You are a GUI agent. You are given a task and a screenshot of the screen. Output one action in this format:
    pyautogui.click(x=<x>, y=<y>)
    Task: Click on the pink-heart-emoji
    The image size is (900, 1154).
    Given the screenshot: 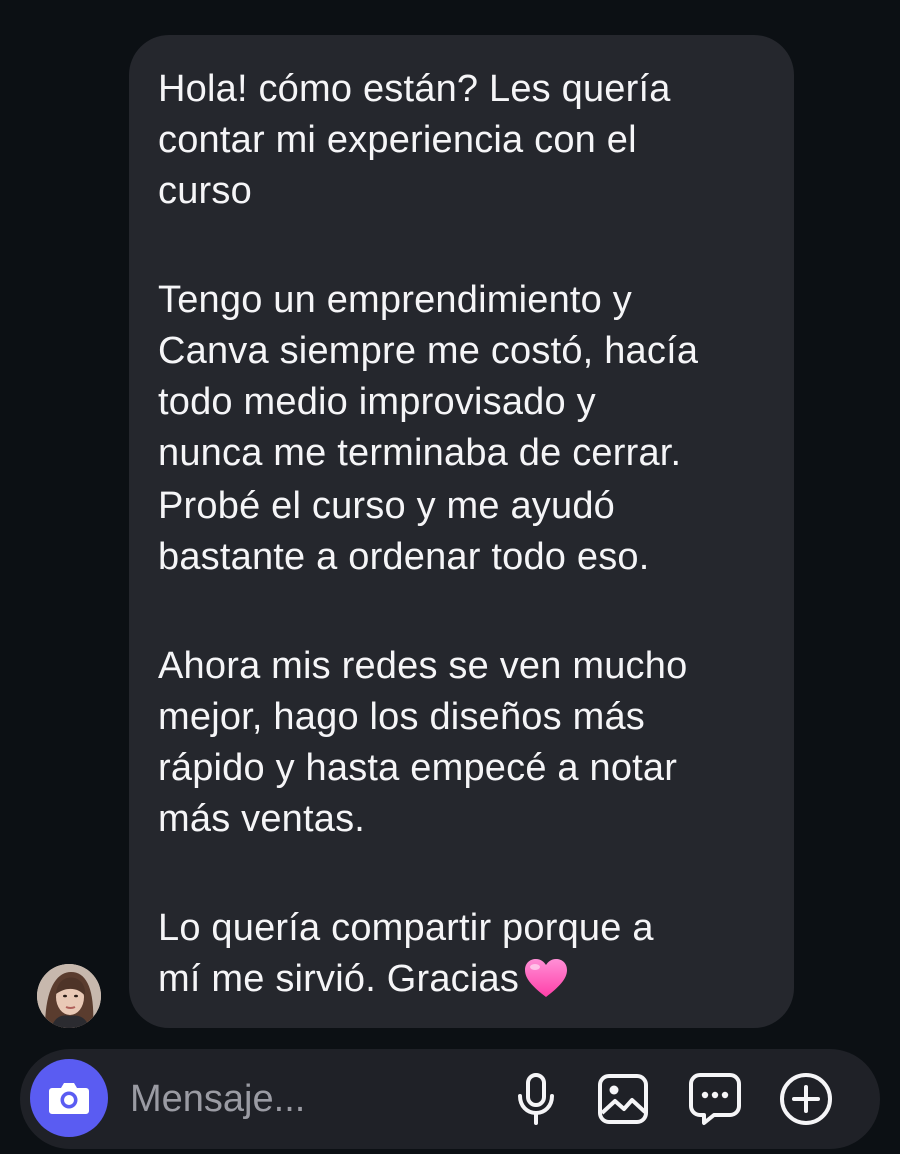 What is the action you would take?
    pyautogui.click(x=546, y=978)
    